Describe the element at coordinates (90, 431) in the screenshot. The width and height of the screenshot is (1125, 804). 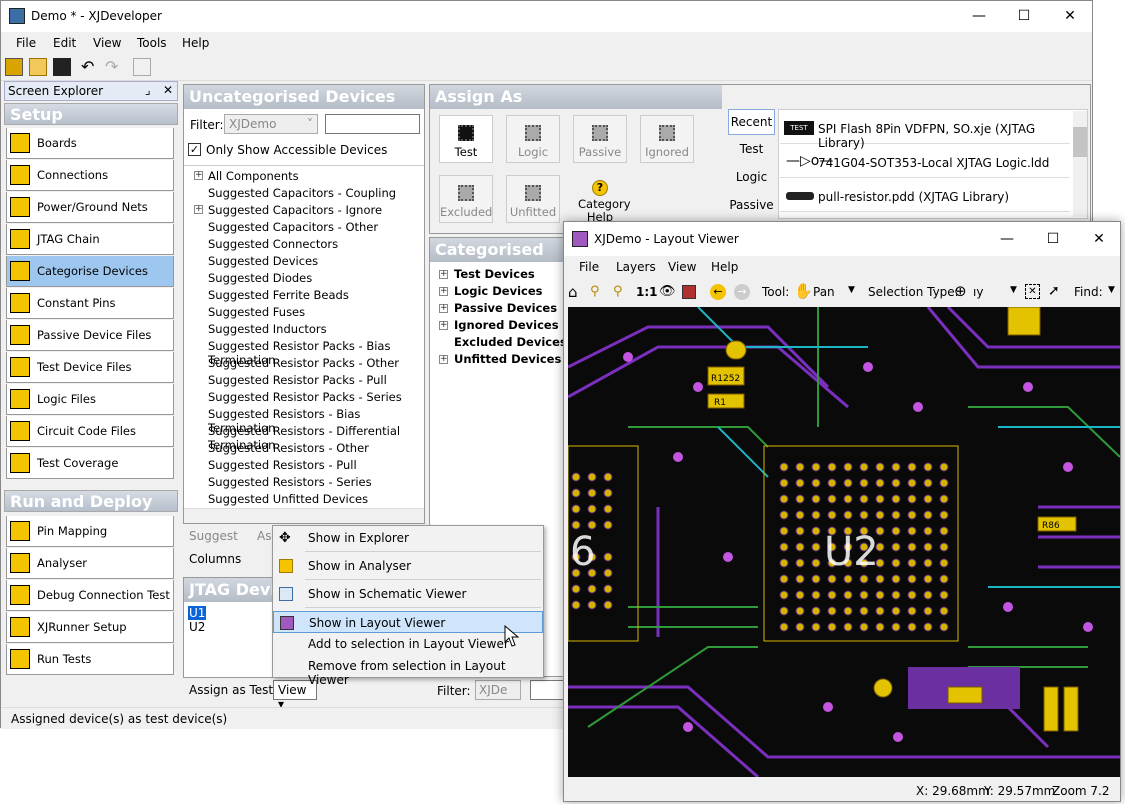
I see `nav-circuit-code-files: Circuit Code Files` at that location.